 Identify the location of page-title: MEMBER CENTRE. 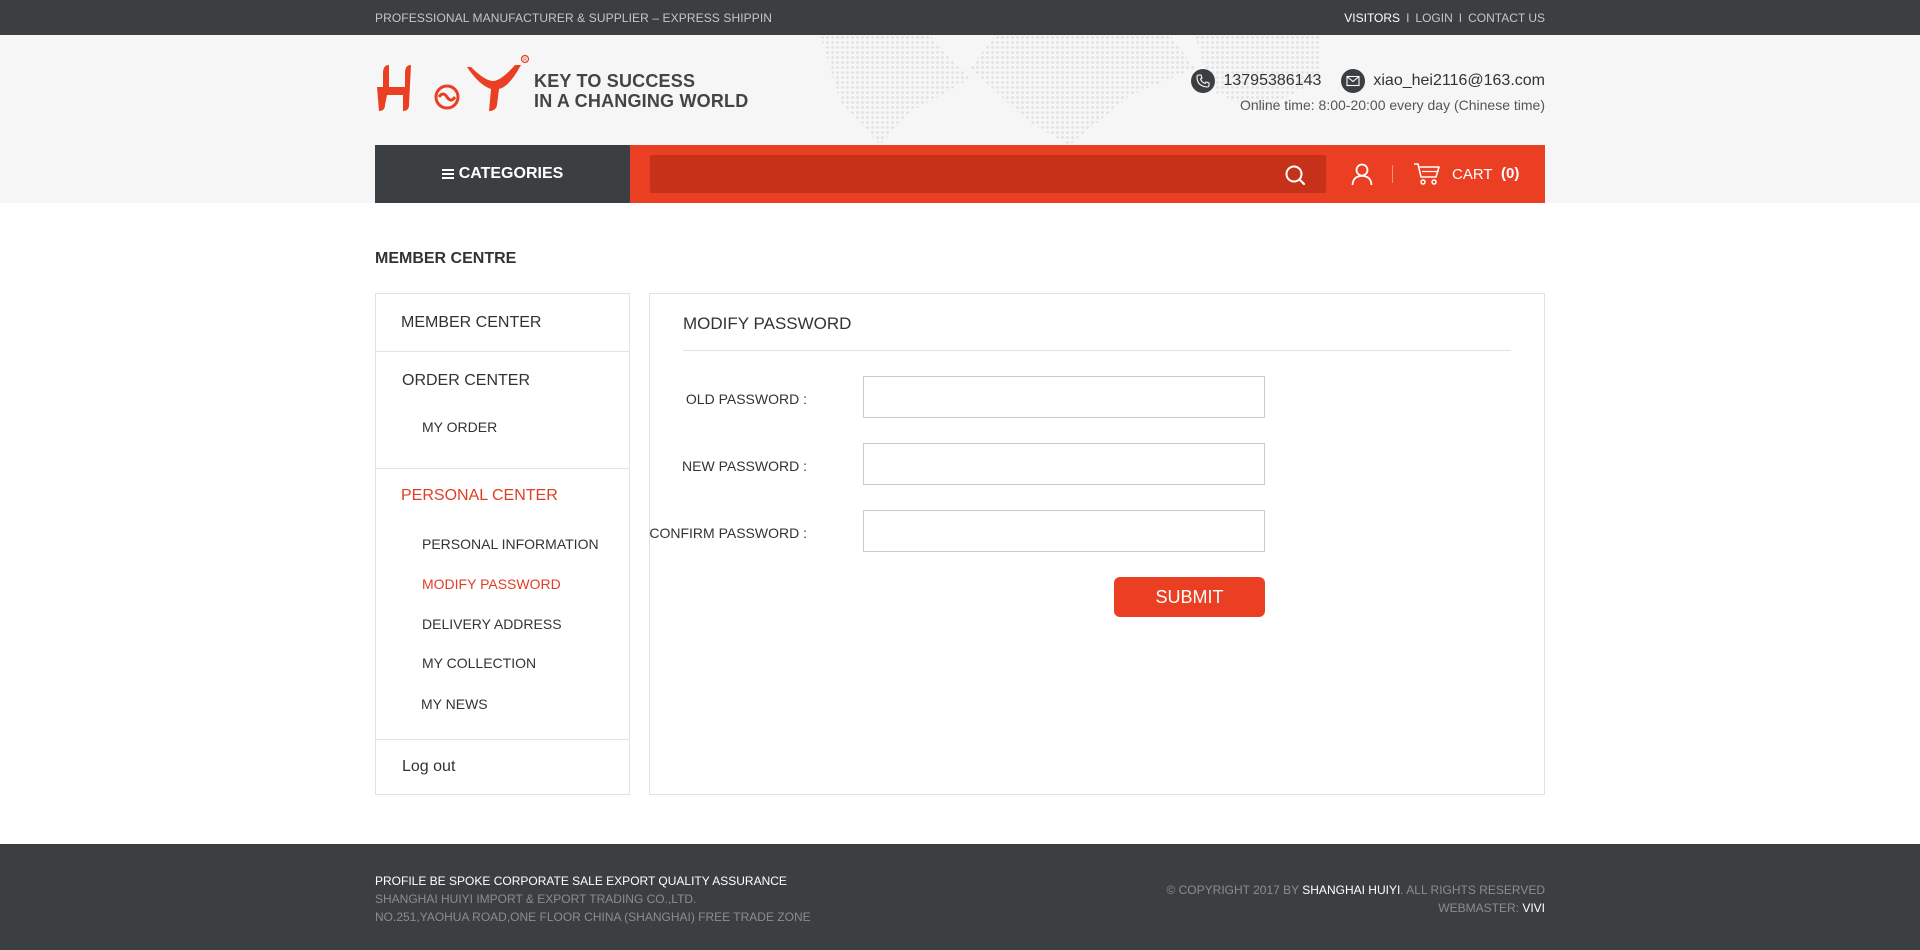
(446, 258).